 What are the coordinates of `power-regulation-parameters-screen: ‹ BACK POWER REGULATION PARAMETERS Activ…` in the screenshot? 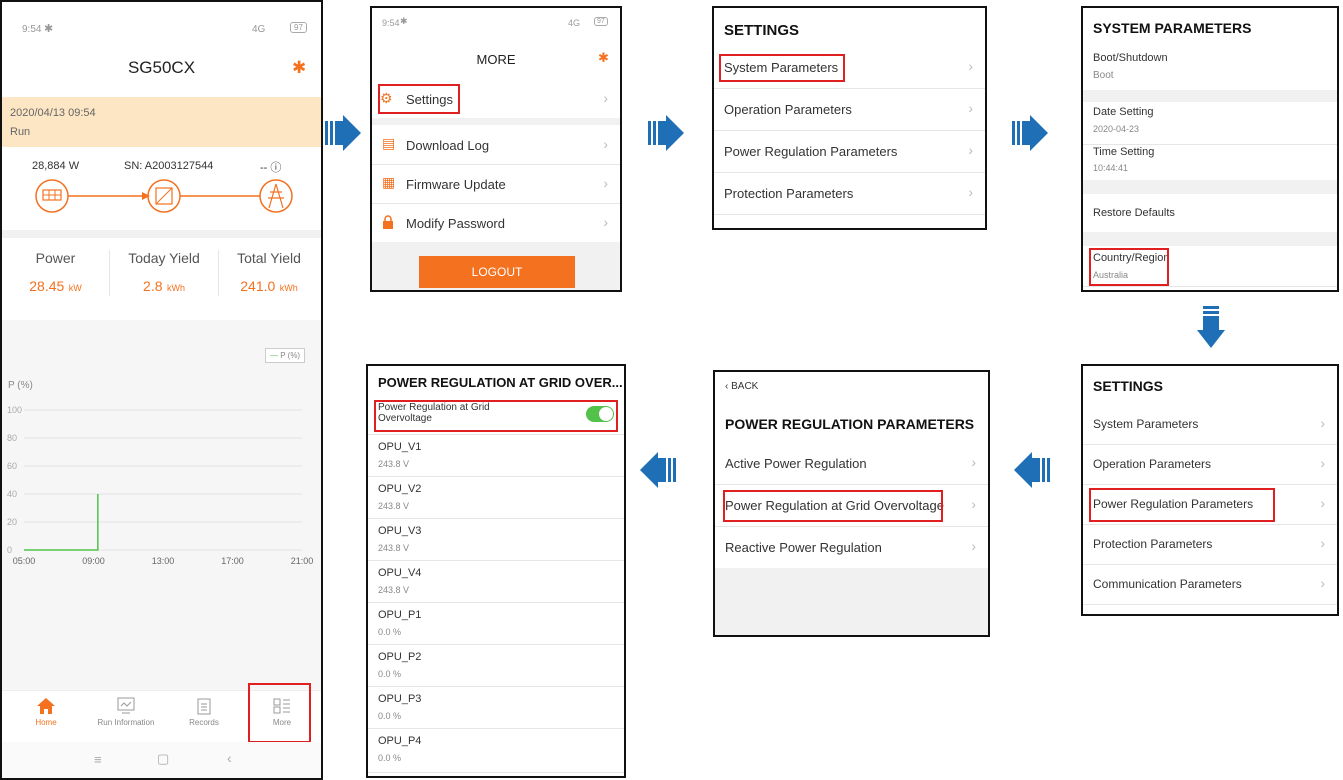 It's located at (851, 503).